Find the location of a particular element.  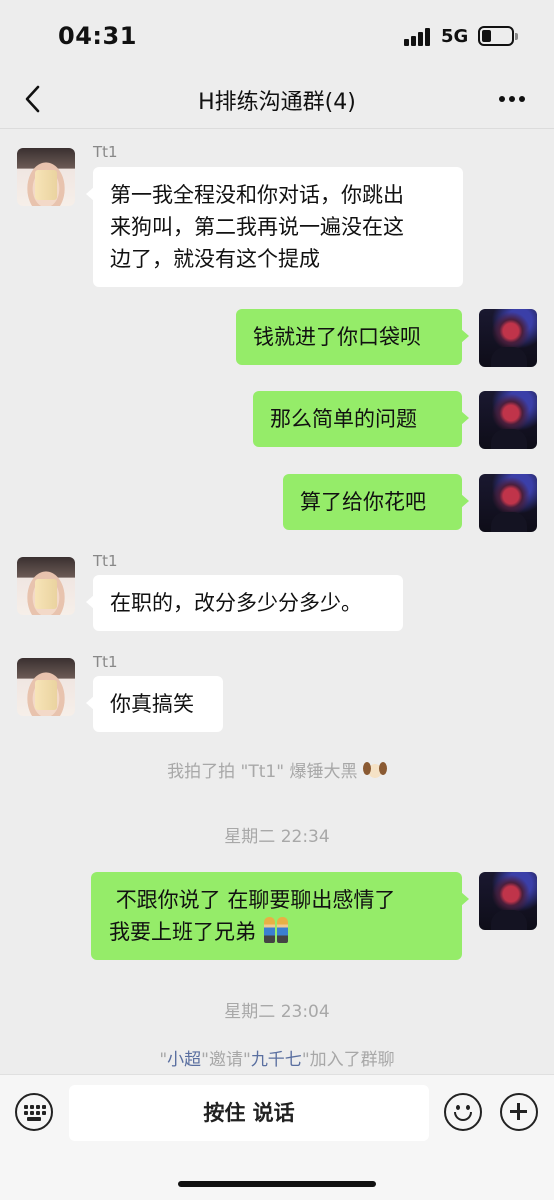

message-bubble-incoming: 你真搞笑 is located at coordinates (154, 704).